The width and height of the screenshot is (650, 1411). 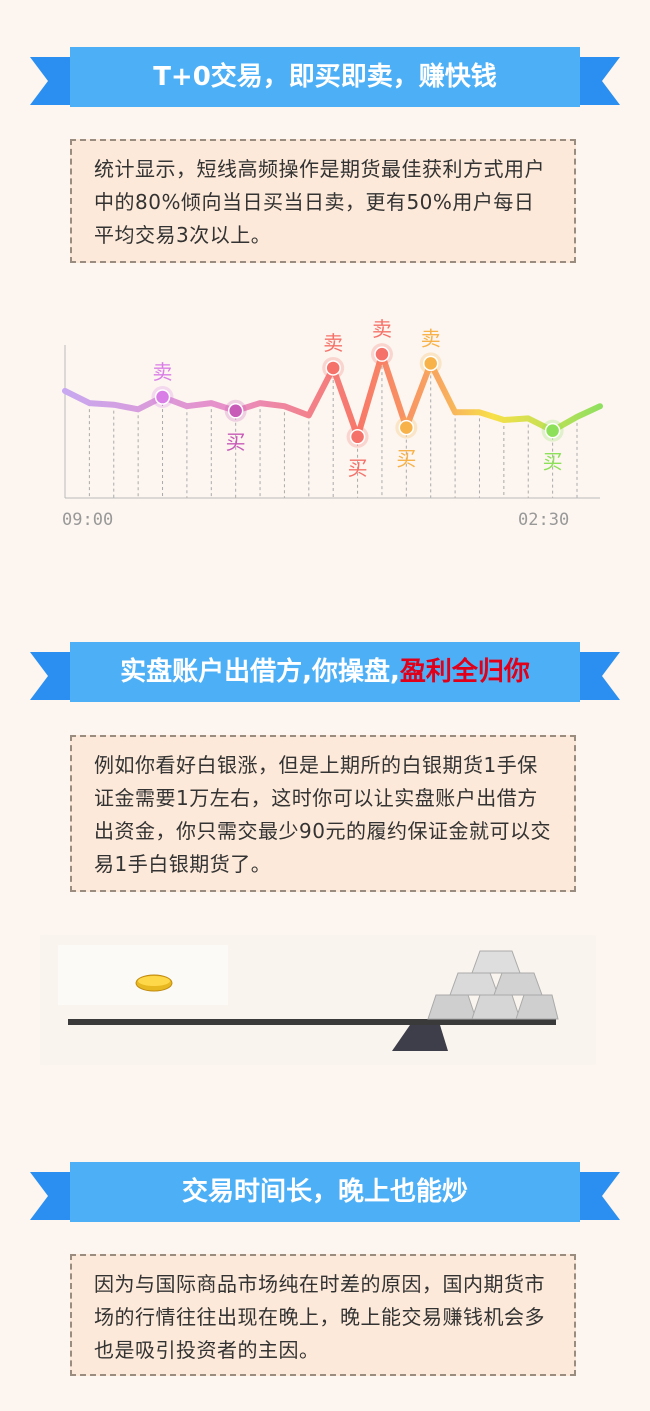 I want to click on section-1-banner: T+0交易，即买即卖，赚快钱, so click(x=325, y=77).